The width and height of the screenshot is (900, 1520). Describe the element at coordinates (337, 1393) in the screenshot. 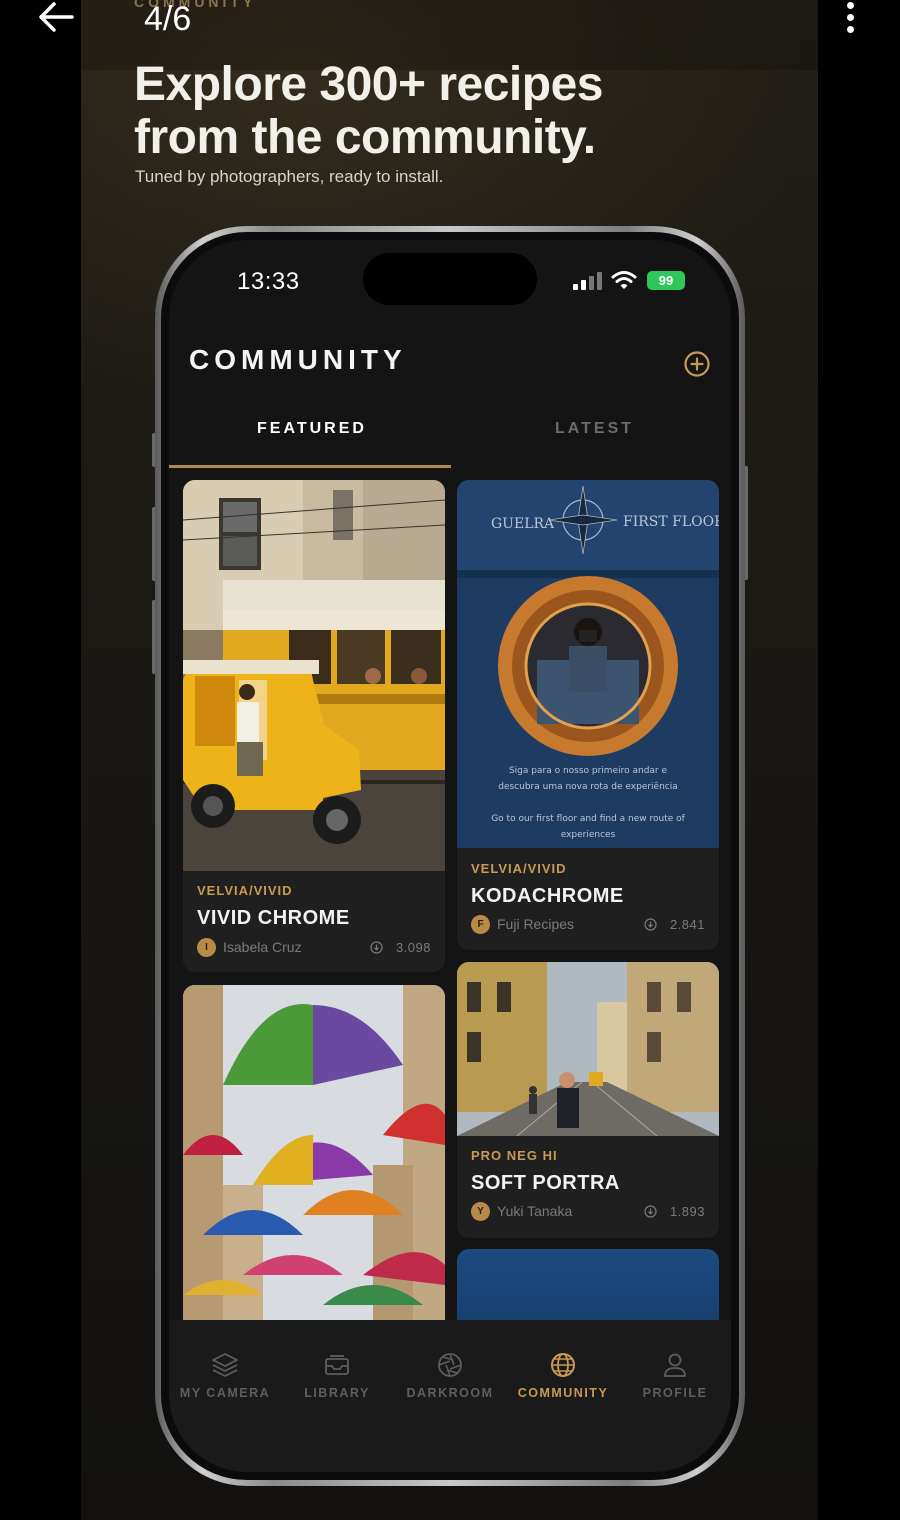

I see `nav-label: LIBRARY` at that location.